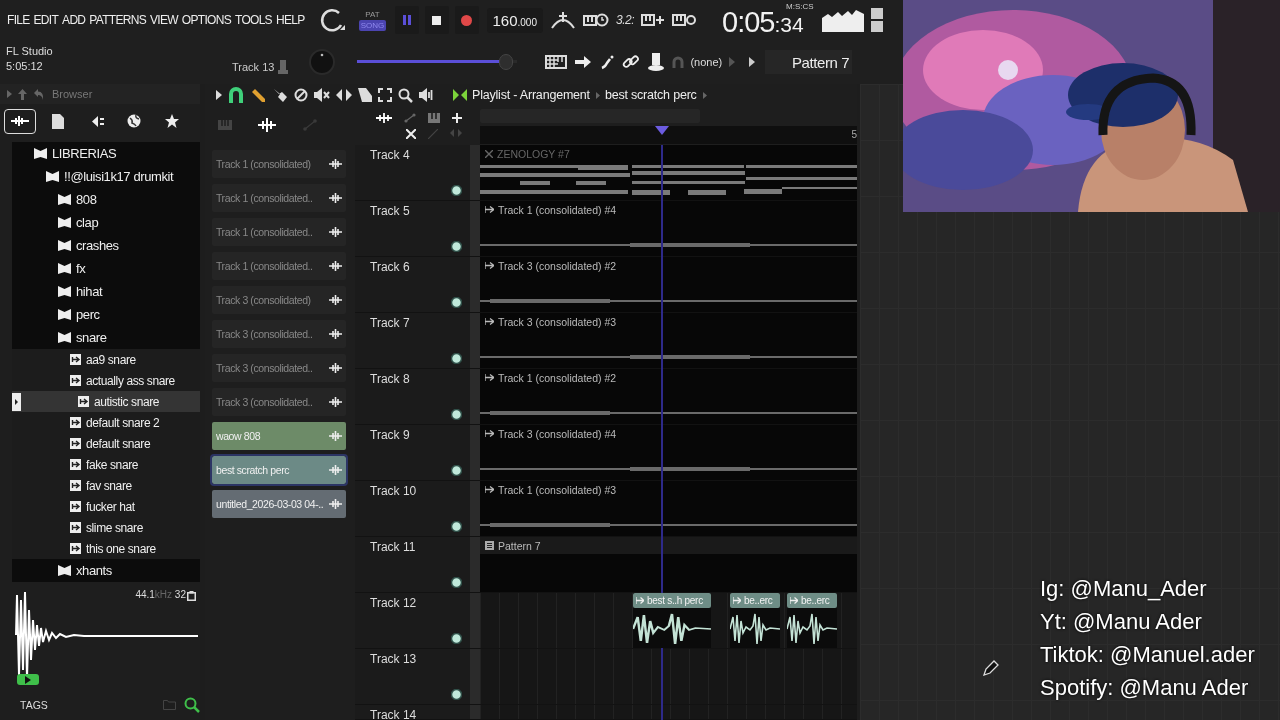 This screenshot has width=1280, height=720. Describe the element at coordinates (650, 95) in the screenshot. I see `current-clip-name: best scratch perc` at that location.